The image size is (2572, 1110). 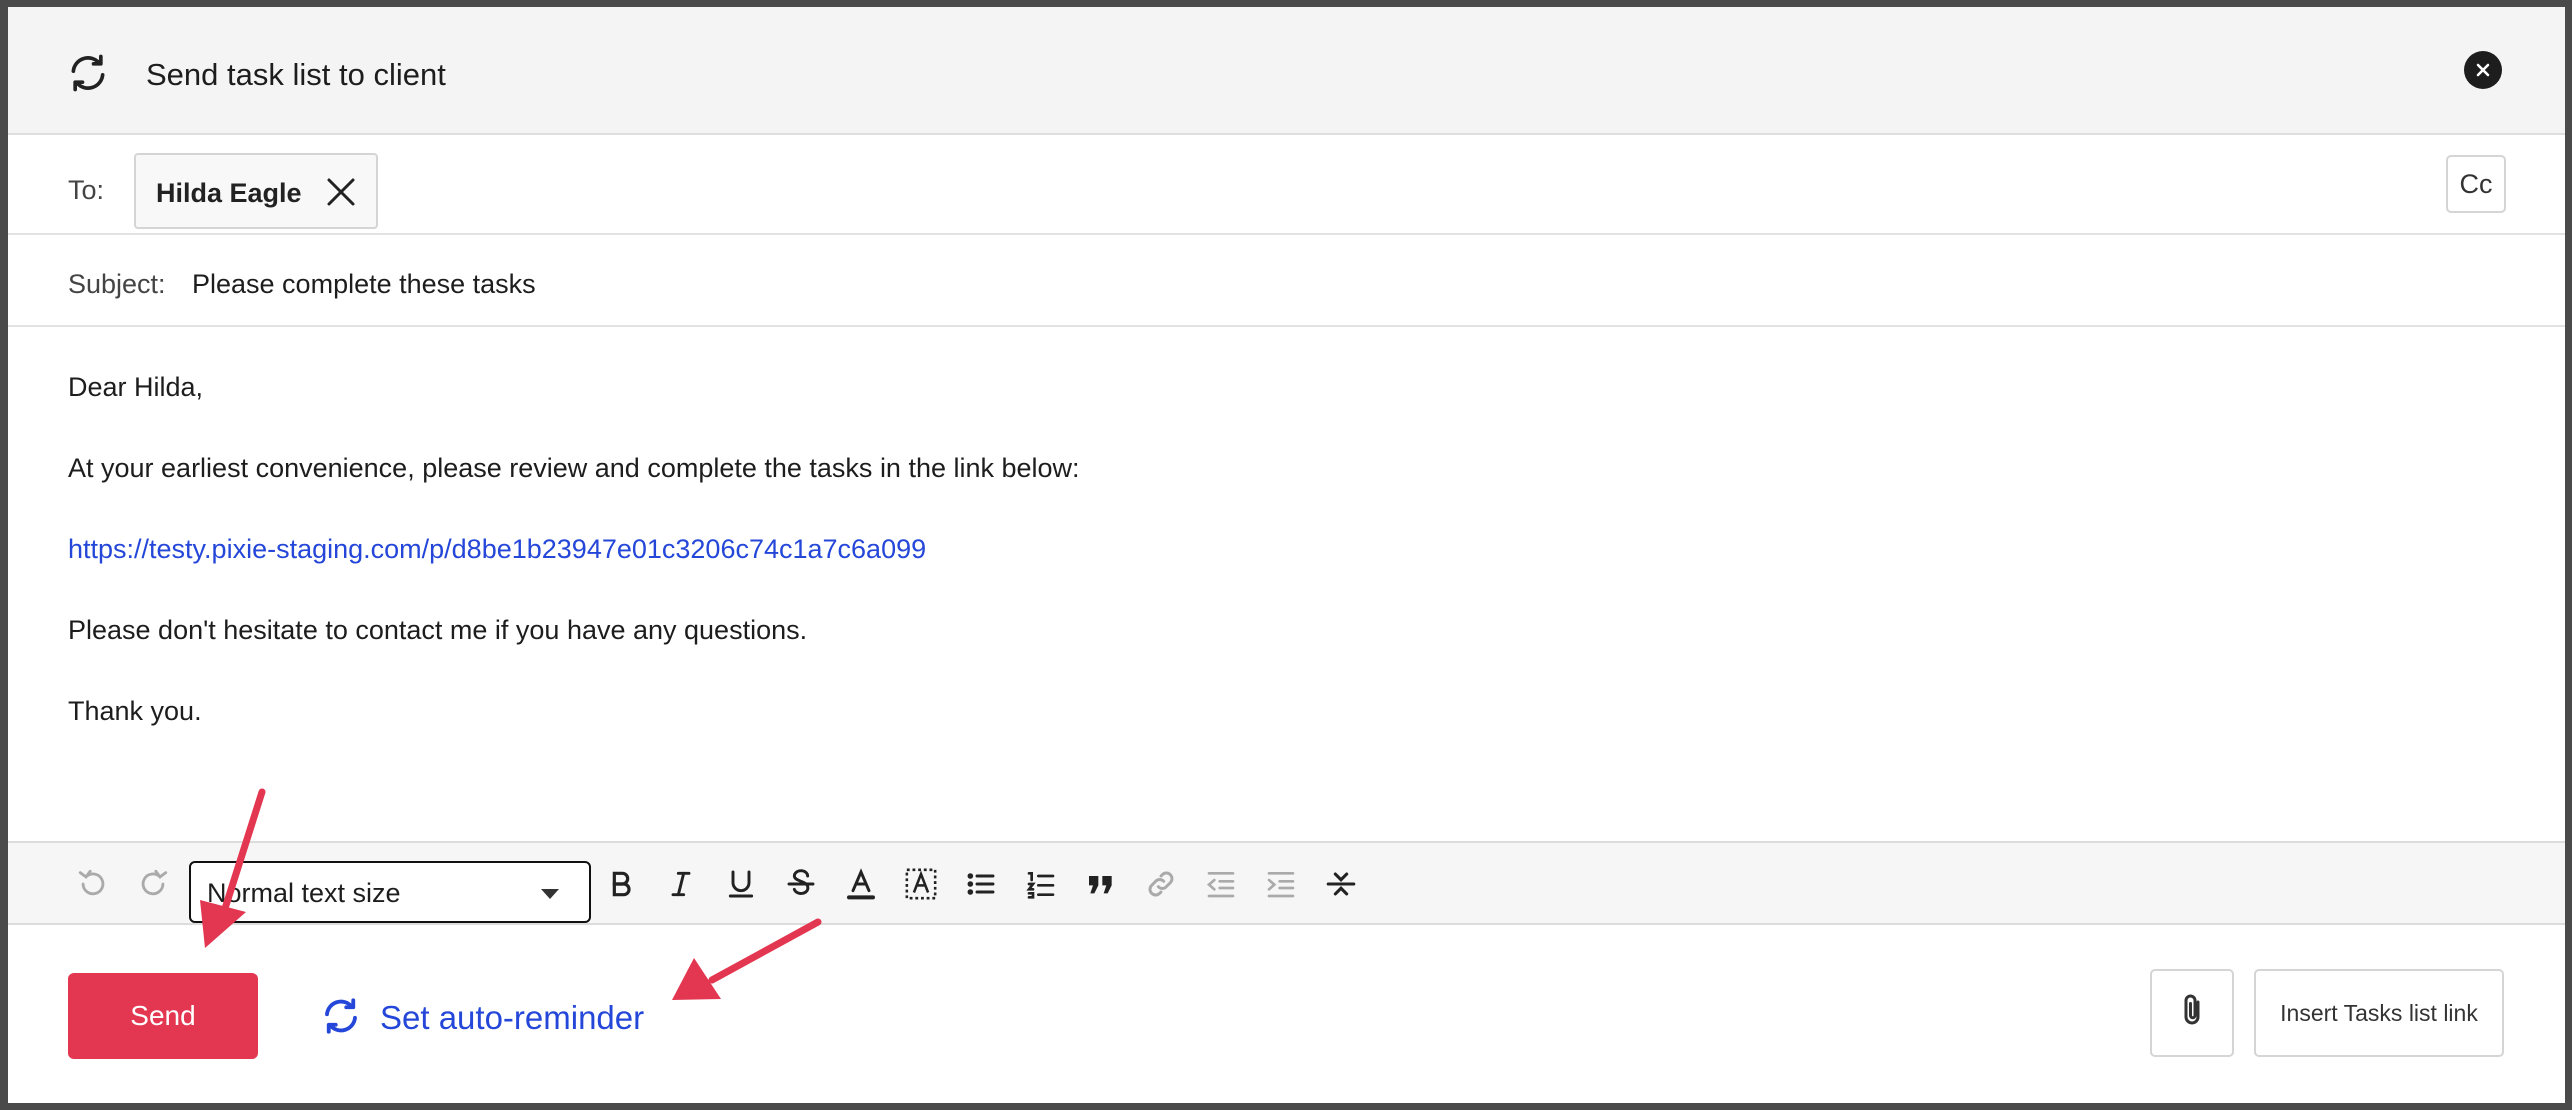 What do you see at coordinates (981, 884) in the screenshot?
I see `bullet-list-icon` at bounding box center [981, 884].